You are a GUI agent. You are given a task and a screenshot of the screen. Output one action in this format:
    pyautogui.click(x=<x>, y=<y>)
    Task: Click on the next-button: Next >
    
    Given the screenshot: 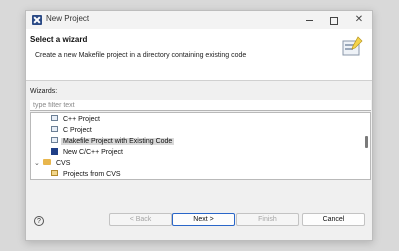 What is the action you would take?
    pyautogui.click(x=203, y=219)
    